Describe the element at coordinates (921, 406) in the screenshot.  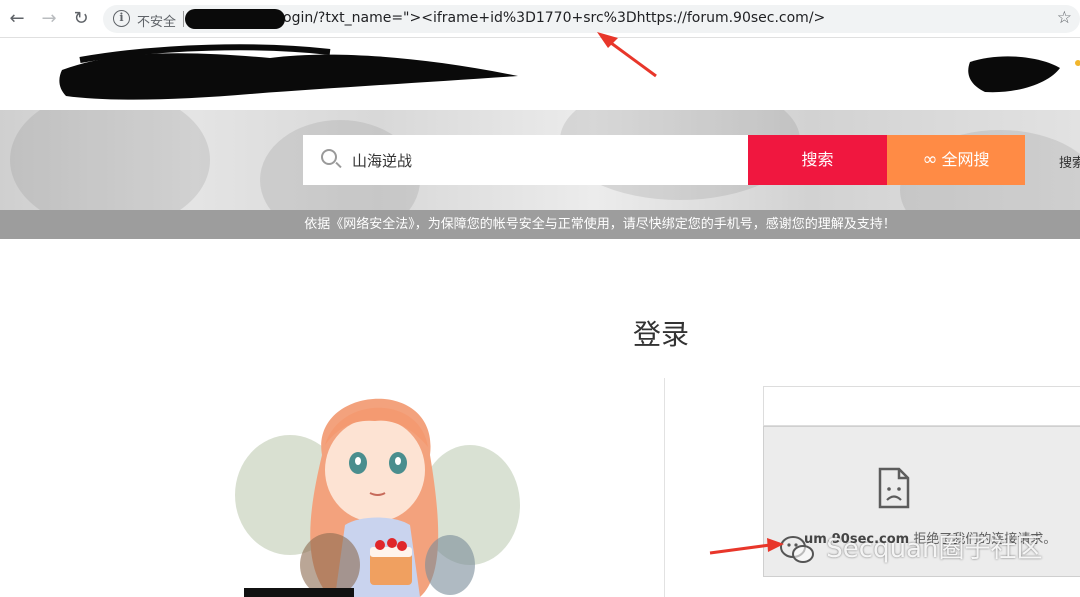
I see `iframe-header` at that location.